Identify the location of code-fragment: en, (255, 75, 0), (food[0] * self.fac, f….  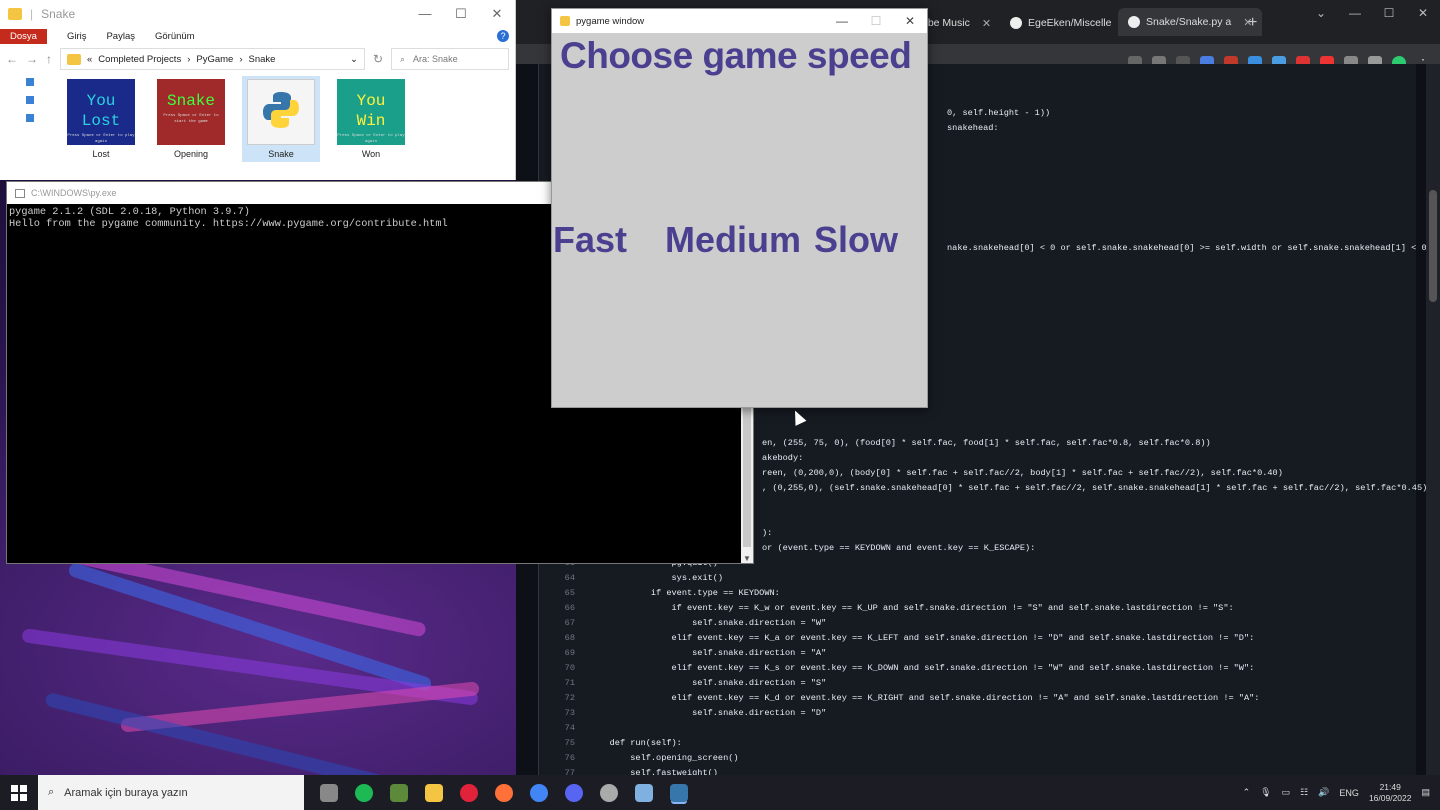
(986, 443).